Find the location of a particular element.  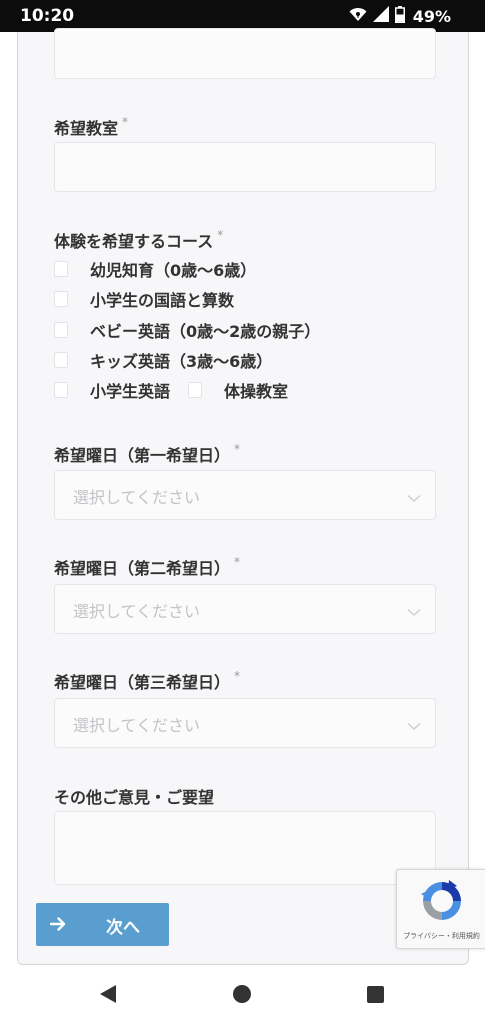

day-first-select: 選択してください is located at coordinates (245, 495).